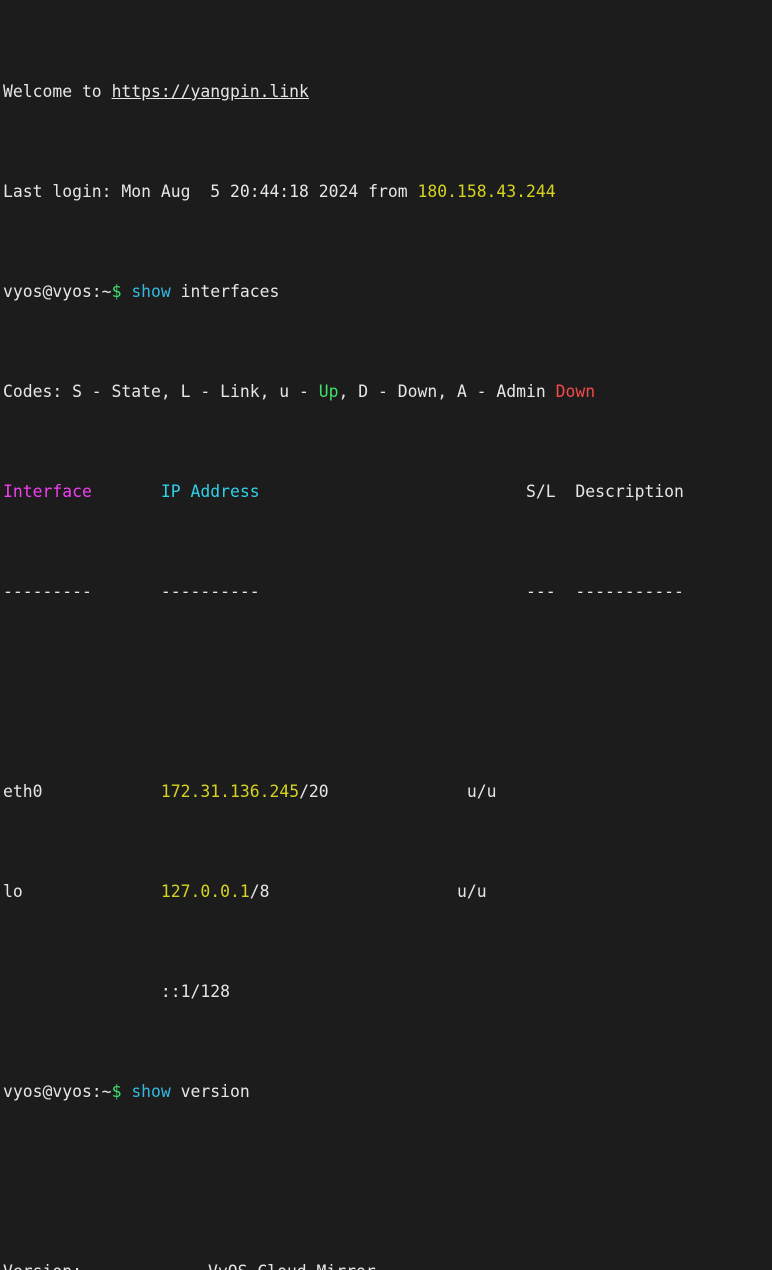 The image size is (772, 1270). I want to click on header-ip-address: IP Address, so click(210, 491).